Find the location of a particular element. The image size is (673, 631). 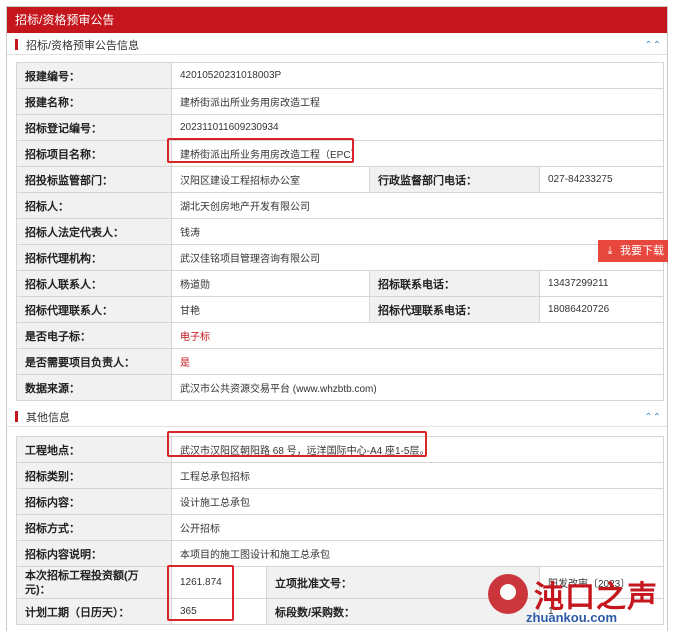

field-label: 是否电子标： is located at coordinates (94, 335).